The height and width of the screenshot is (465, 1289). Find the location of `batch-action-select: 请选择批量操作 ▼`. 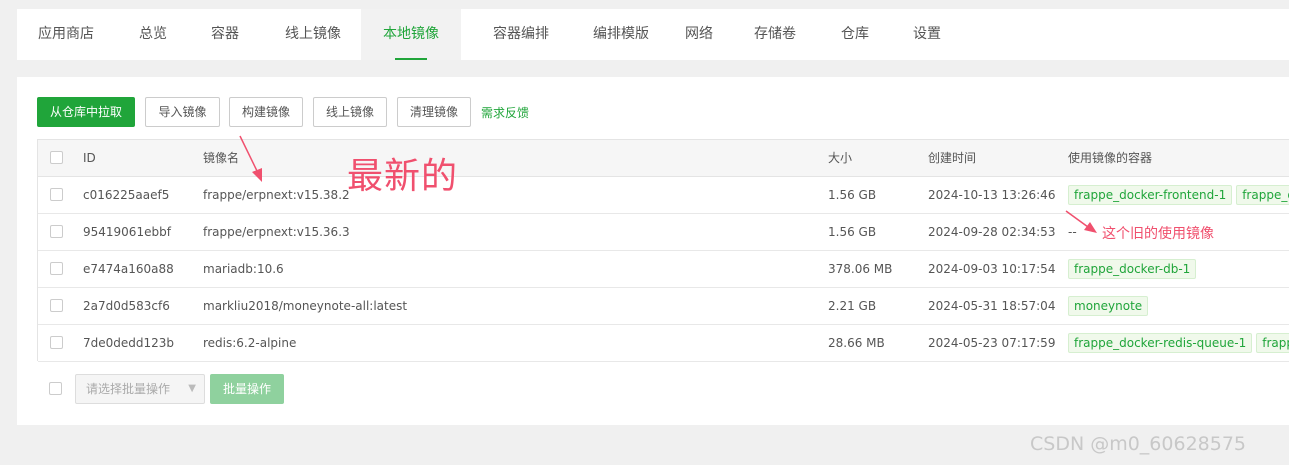

batch-action-select: 请选择批量操作 ▼ is located at coordinates (140, 389).